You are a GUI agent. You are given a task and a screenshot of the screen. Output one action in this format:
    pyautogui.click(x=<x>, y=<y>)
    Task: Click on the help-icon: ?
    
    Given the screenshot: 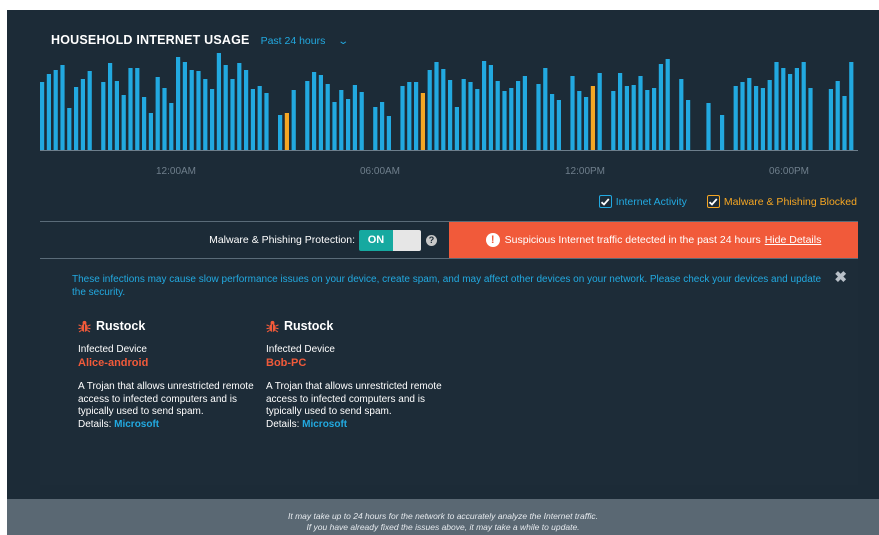 What is the action you would take?
    pyautogui.click(x=431, y=240)
    